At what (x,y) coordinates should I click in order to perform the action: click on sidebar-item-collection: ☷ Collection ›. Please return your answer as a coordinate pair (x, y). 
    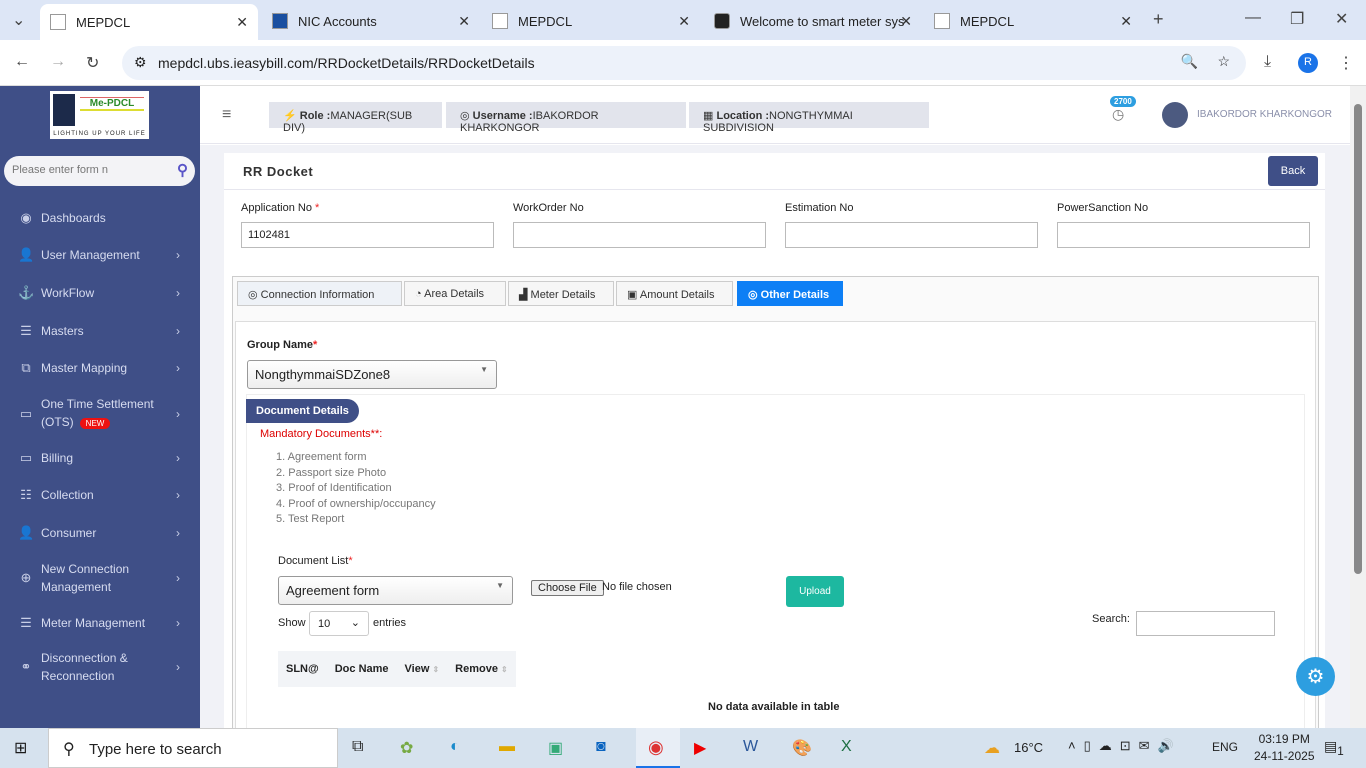
    Looking at the image, I should click on (100, 495).